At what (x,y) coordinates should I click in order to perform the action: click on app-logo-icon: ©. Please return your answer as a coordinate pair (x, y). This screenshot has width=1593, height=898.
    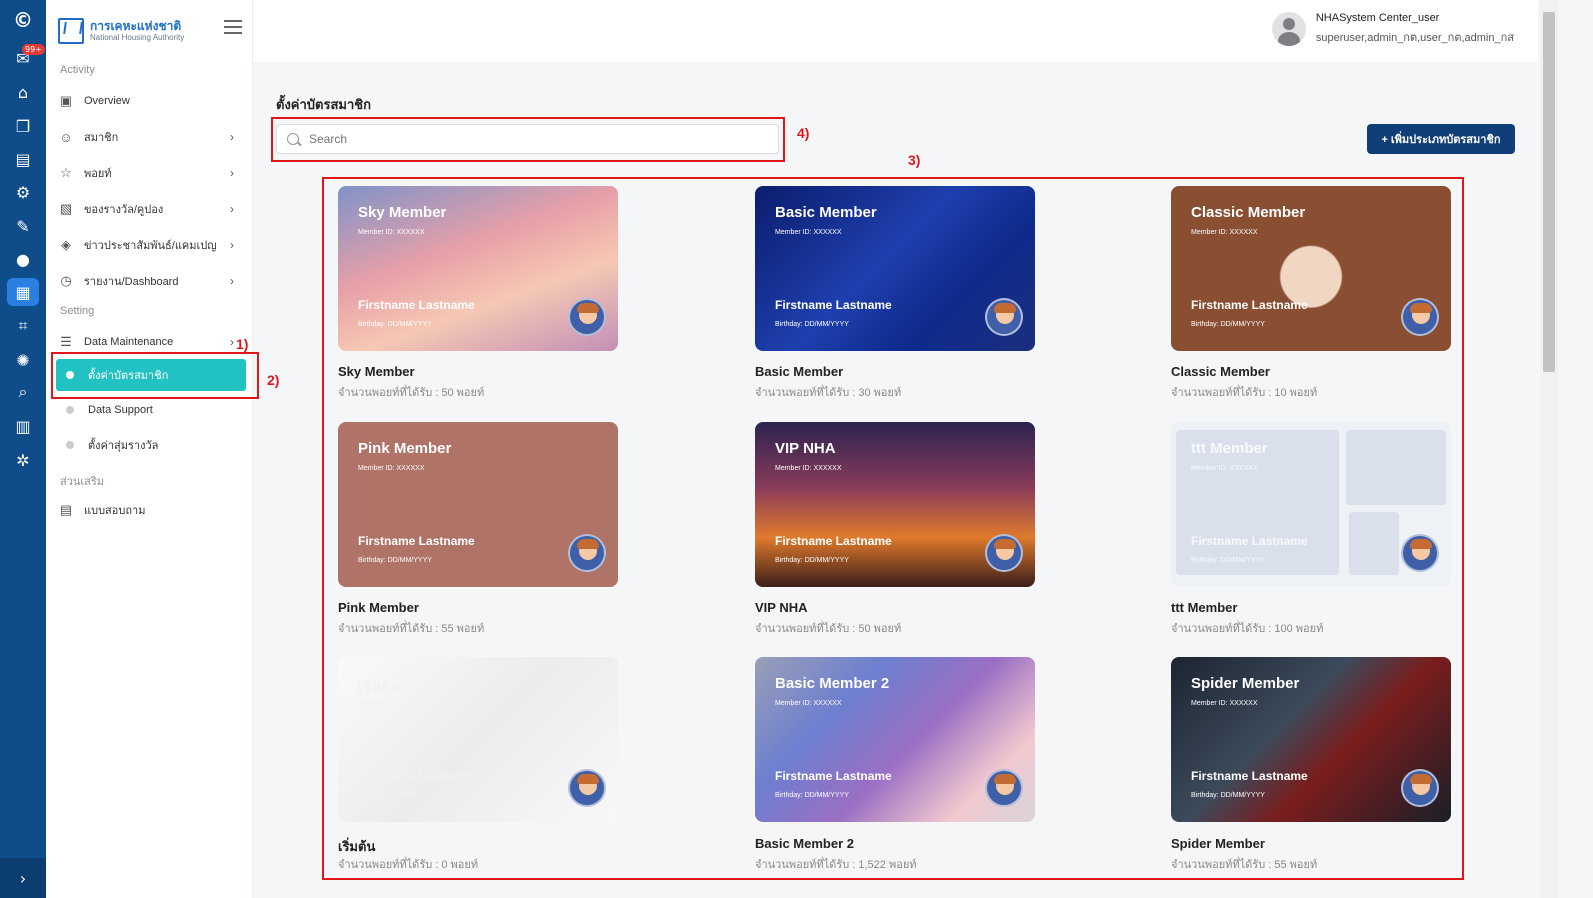
    Looking at the image, I should click on (23, 20).